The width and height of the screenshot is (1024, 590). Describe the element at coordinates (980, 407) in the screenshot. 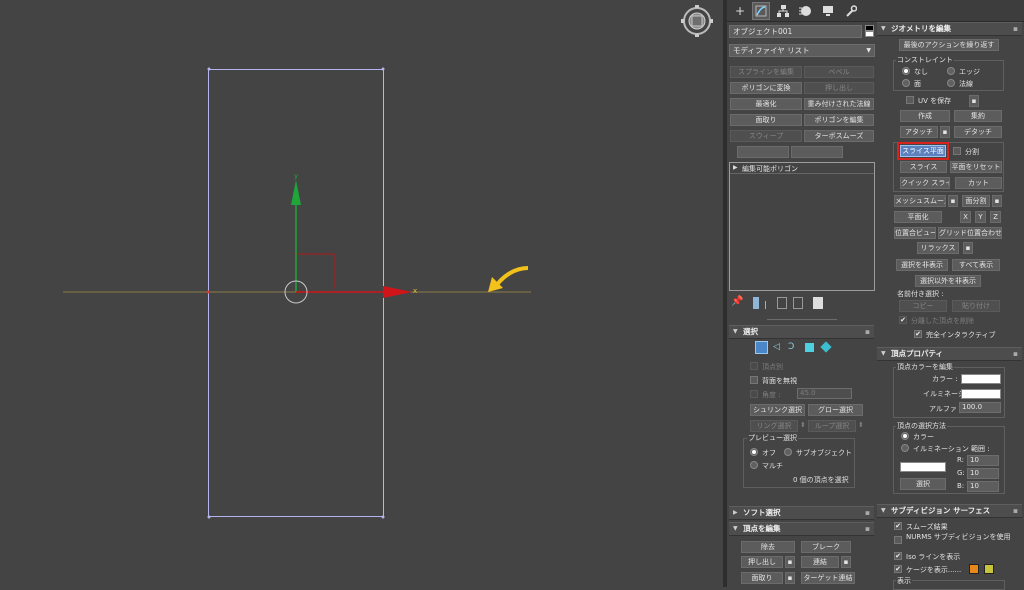

I see `alpha-spinner: 100.0` at that location.